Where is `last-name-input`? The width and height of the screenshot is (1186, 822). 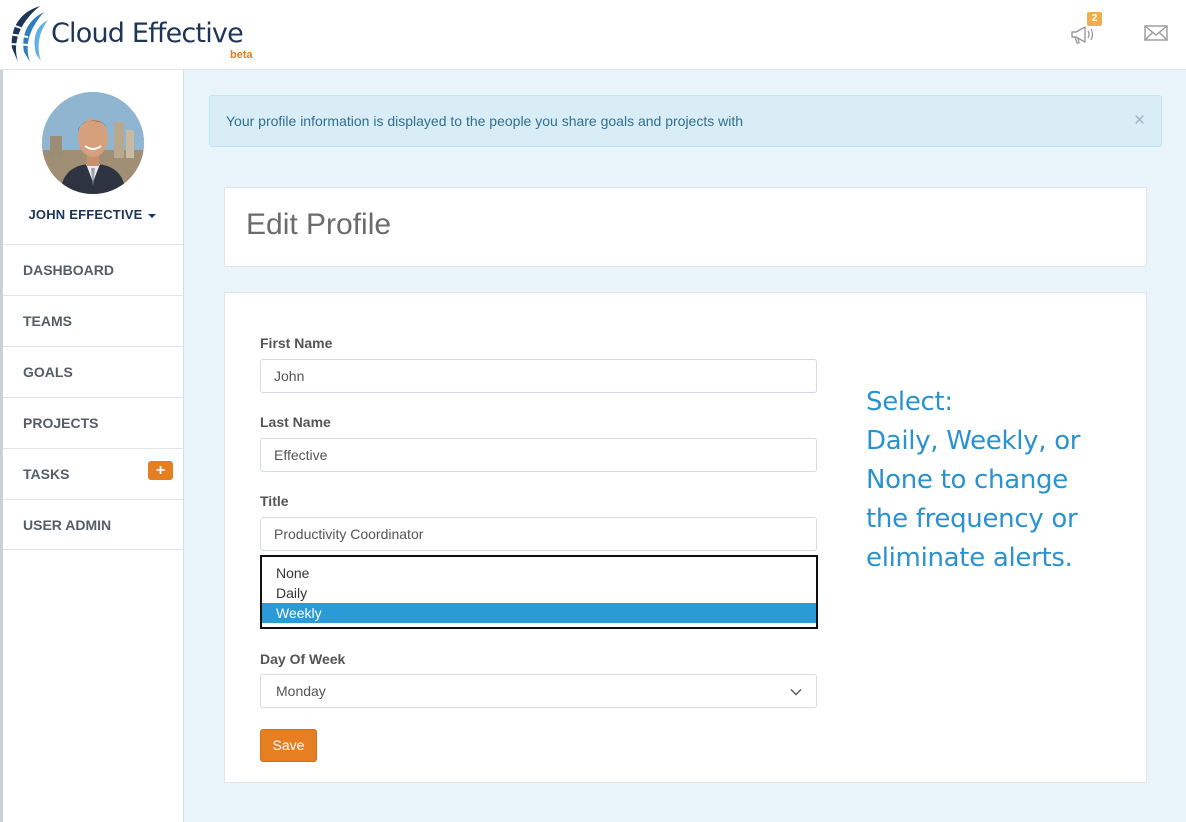
last-name-input is located at coordinates (538, 455).